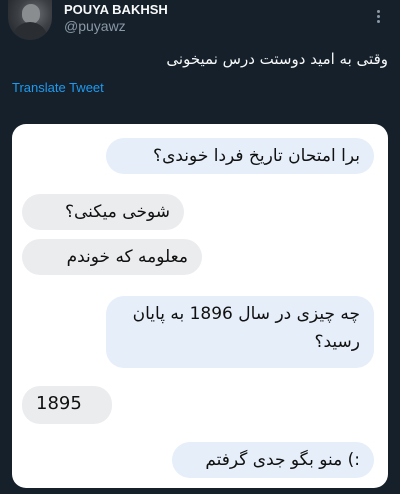 The image size is (400, 494). I want to click on chat-message-outgoing: برا امتحان تاریخ فردا خوندی؟, so click(240, 156).